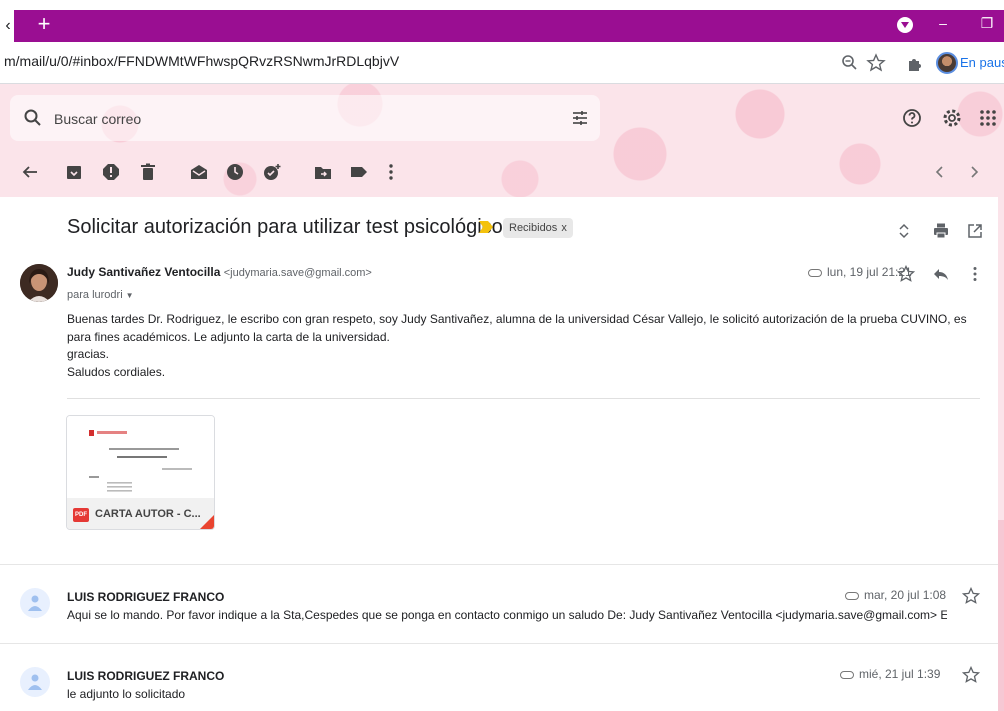  Describe the element at coordinates (30, 172) in the screenshot. I see `back-arrow-icon` at that location.